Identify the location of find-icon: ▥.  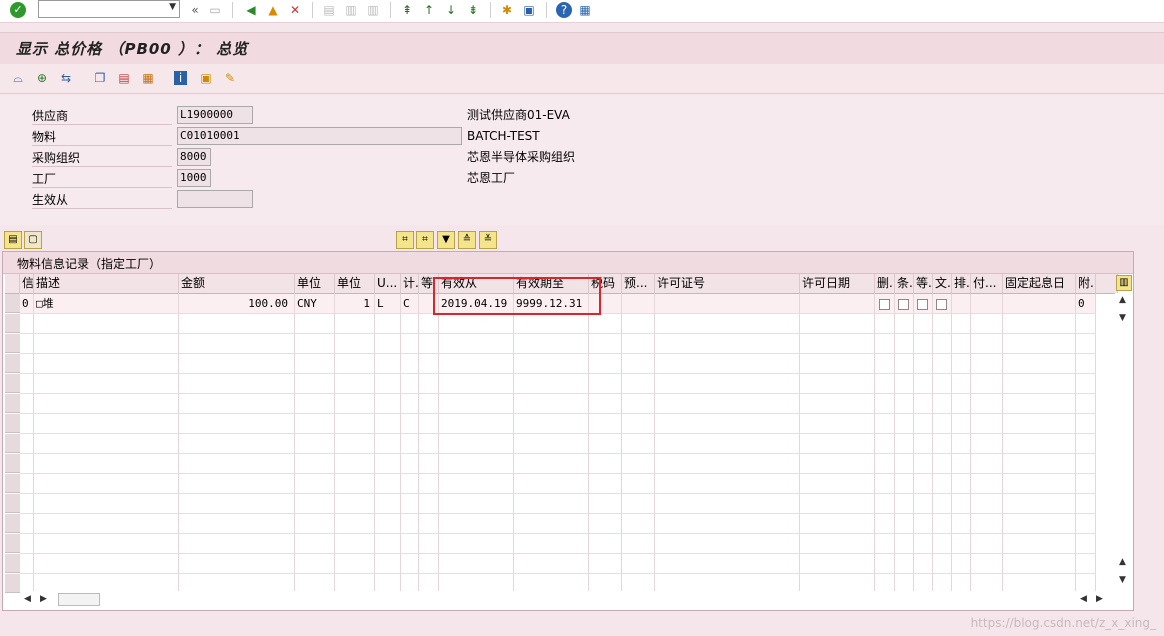
(351, 10).